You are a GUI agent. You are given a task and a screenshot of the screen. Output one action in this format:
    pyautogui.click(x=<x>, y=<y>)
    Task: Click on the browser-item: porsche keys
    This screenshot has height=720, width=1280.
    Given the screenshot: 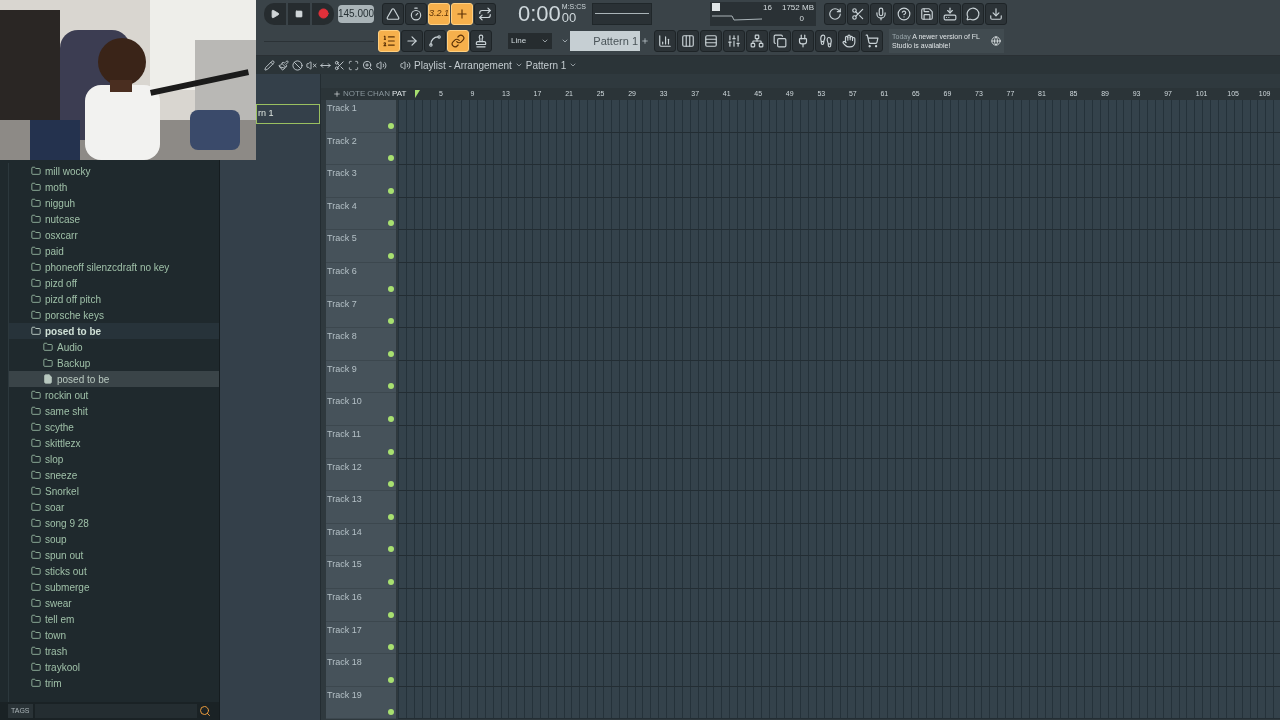 What is the action you would take?
    pyautogui.click(x=114, y=315)
    